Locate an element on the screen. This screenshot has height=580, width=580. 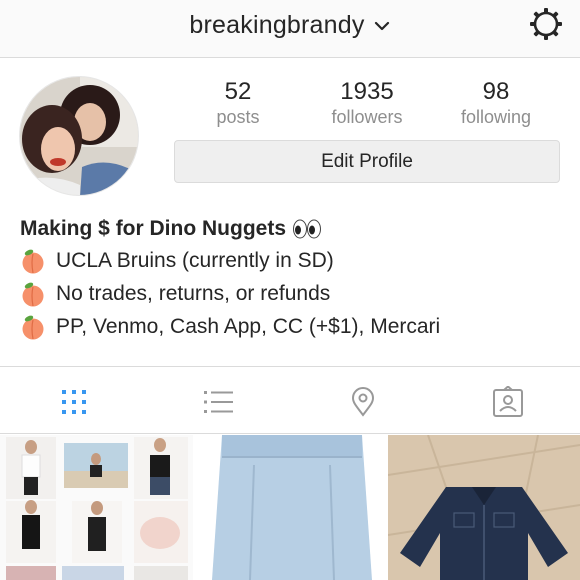
chevron-down-icon is located at coordinates (382, 26).